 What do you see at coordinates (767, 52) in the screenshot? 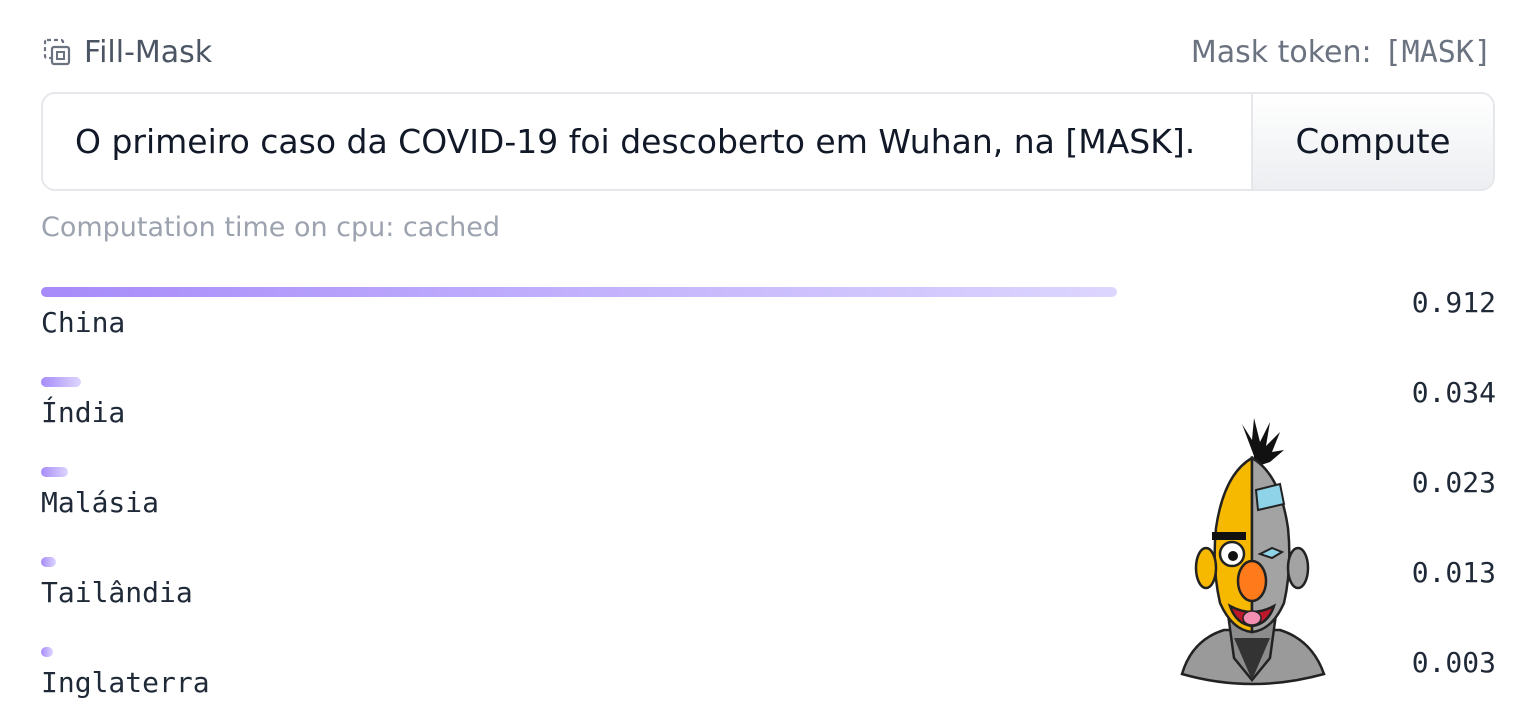
I see `widget-header: Fill-Mask Mask token: [MASK]` at bounding box center [767, 52].